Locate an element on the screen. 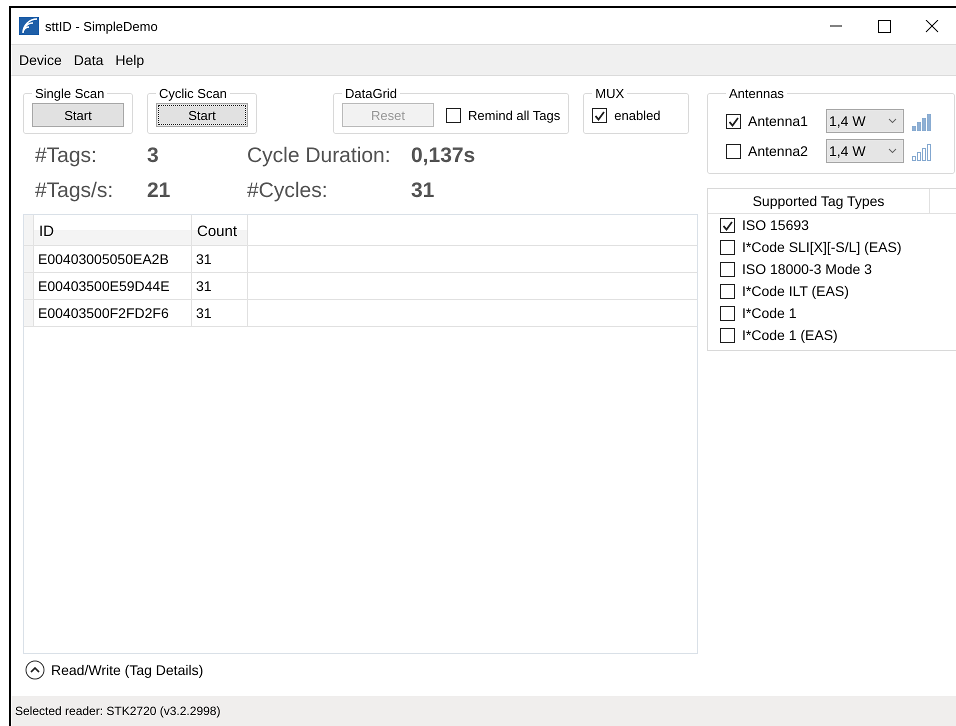 The height and width of the screenshot is (726, 956). checkbox-label: I*Code ILT (EAS) is located at coordinates (795, 291).